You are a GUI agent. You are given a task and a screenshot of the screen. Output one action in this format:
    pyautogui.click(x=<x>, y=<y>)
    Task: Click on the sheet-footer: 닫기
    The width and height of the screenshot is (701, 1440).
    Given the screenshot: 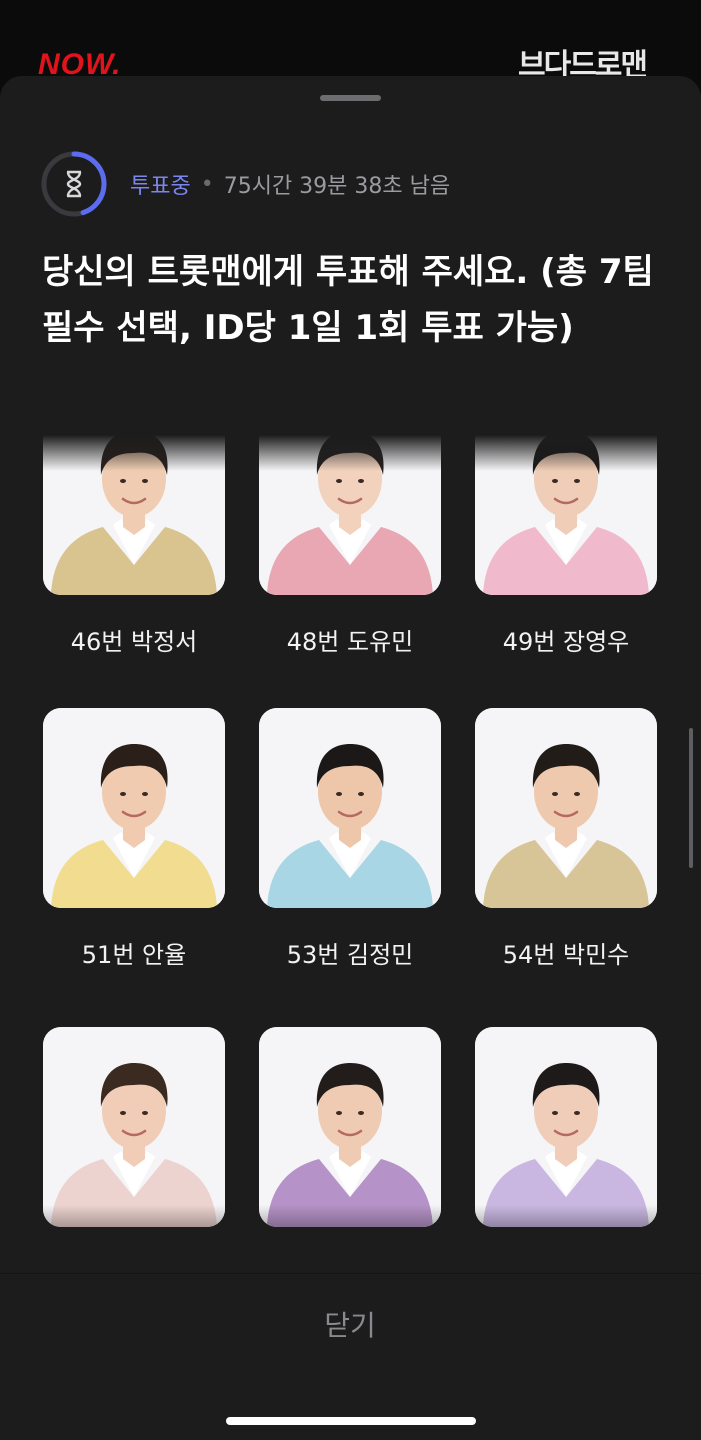 What is the action you would take?
    pyautogui.click(x=350, y=1356)
    